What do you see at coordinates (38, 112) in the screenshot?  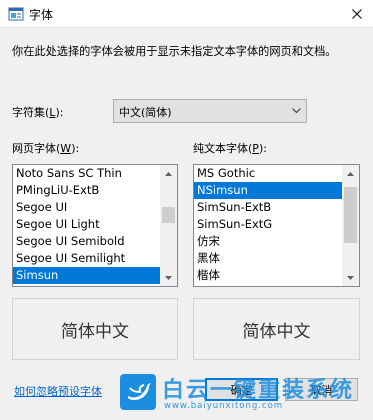 I see `charset-label: 字符集(L):` at bounding box center [38, 112].